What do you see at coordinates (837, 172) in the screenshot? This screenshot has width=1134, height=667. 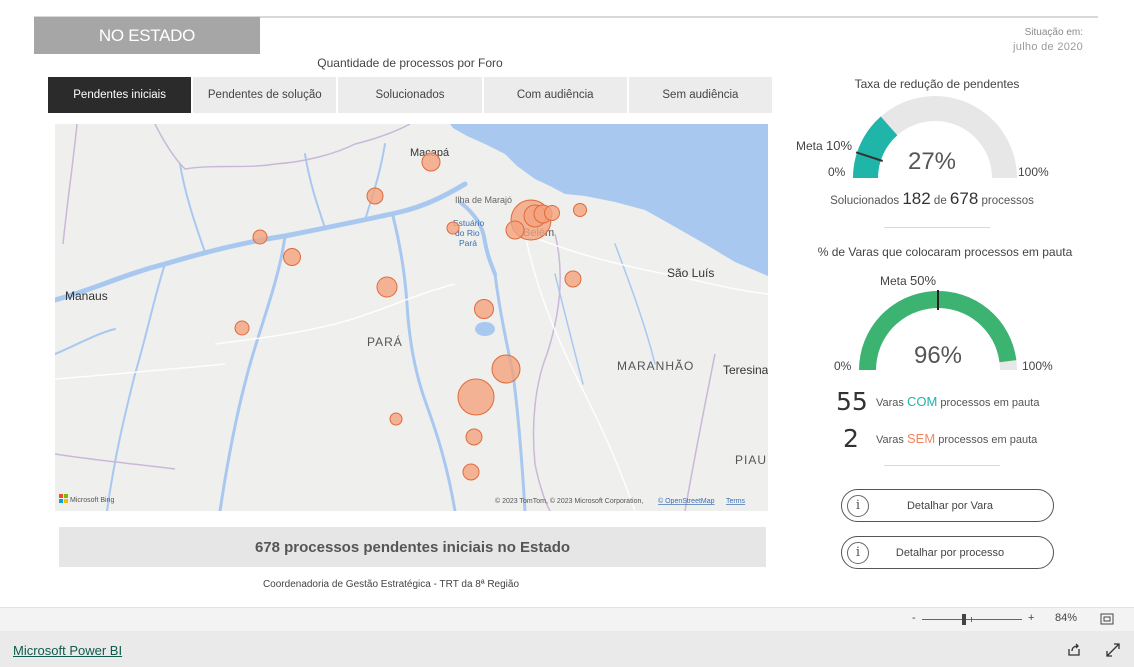 I see `gauge1-min: 0%` at bounding box center [837, 172].